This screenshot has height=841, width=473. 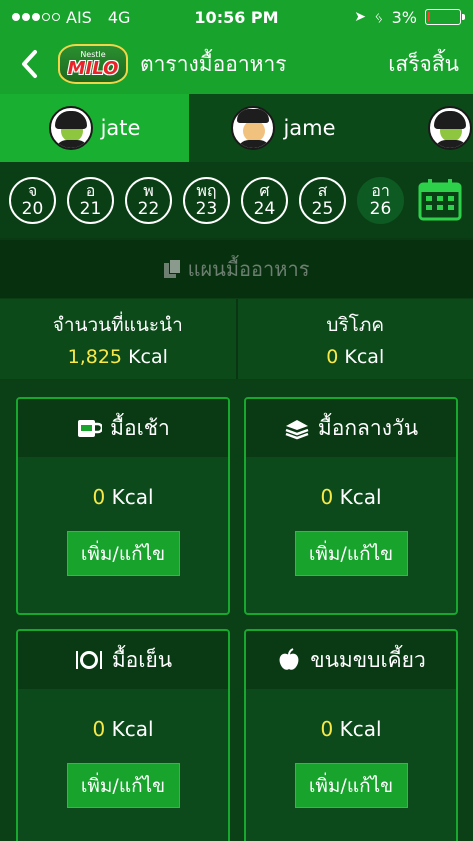 I want to click on day-number: 23, so click(x=206, y=209).